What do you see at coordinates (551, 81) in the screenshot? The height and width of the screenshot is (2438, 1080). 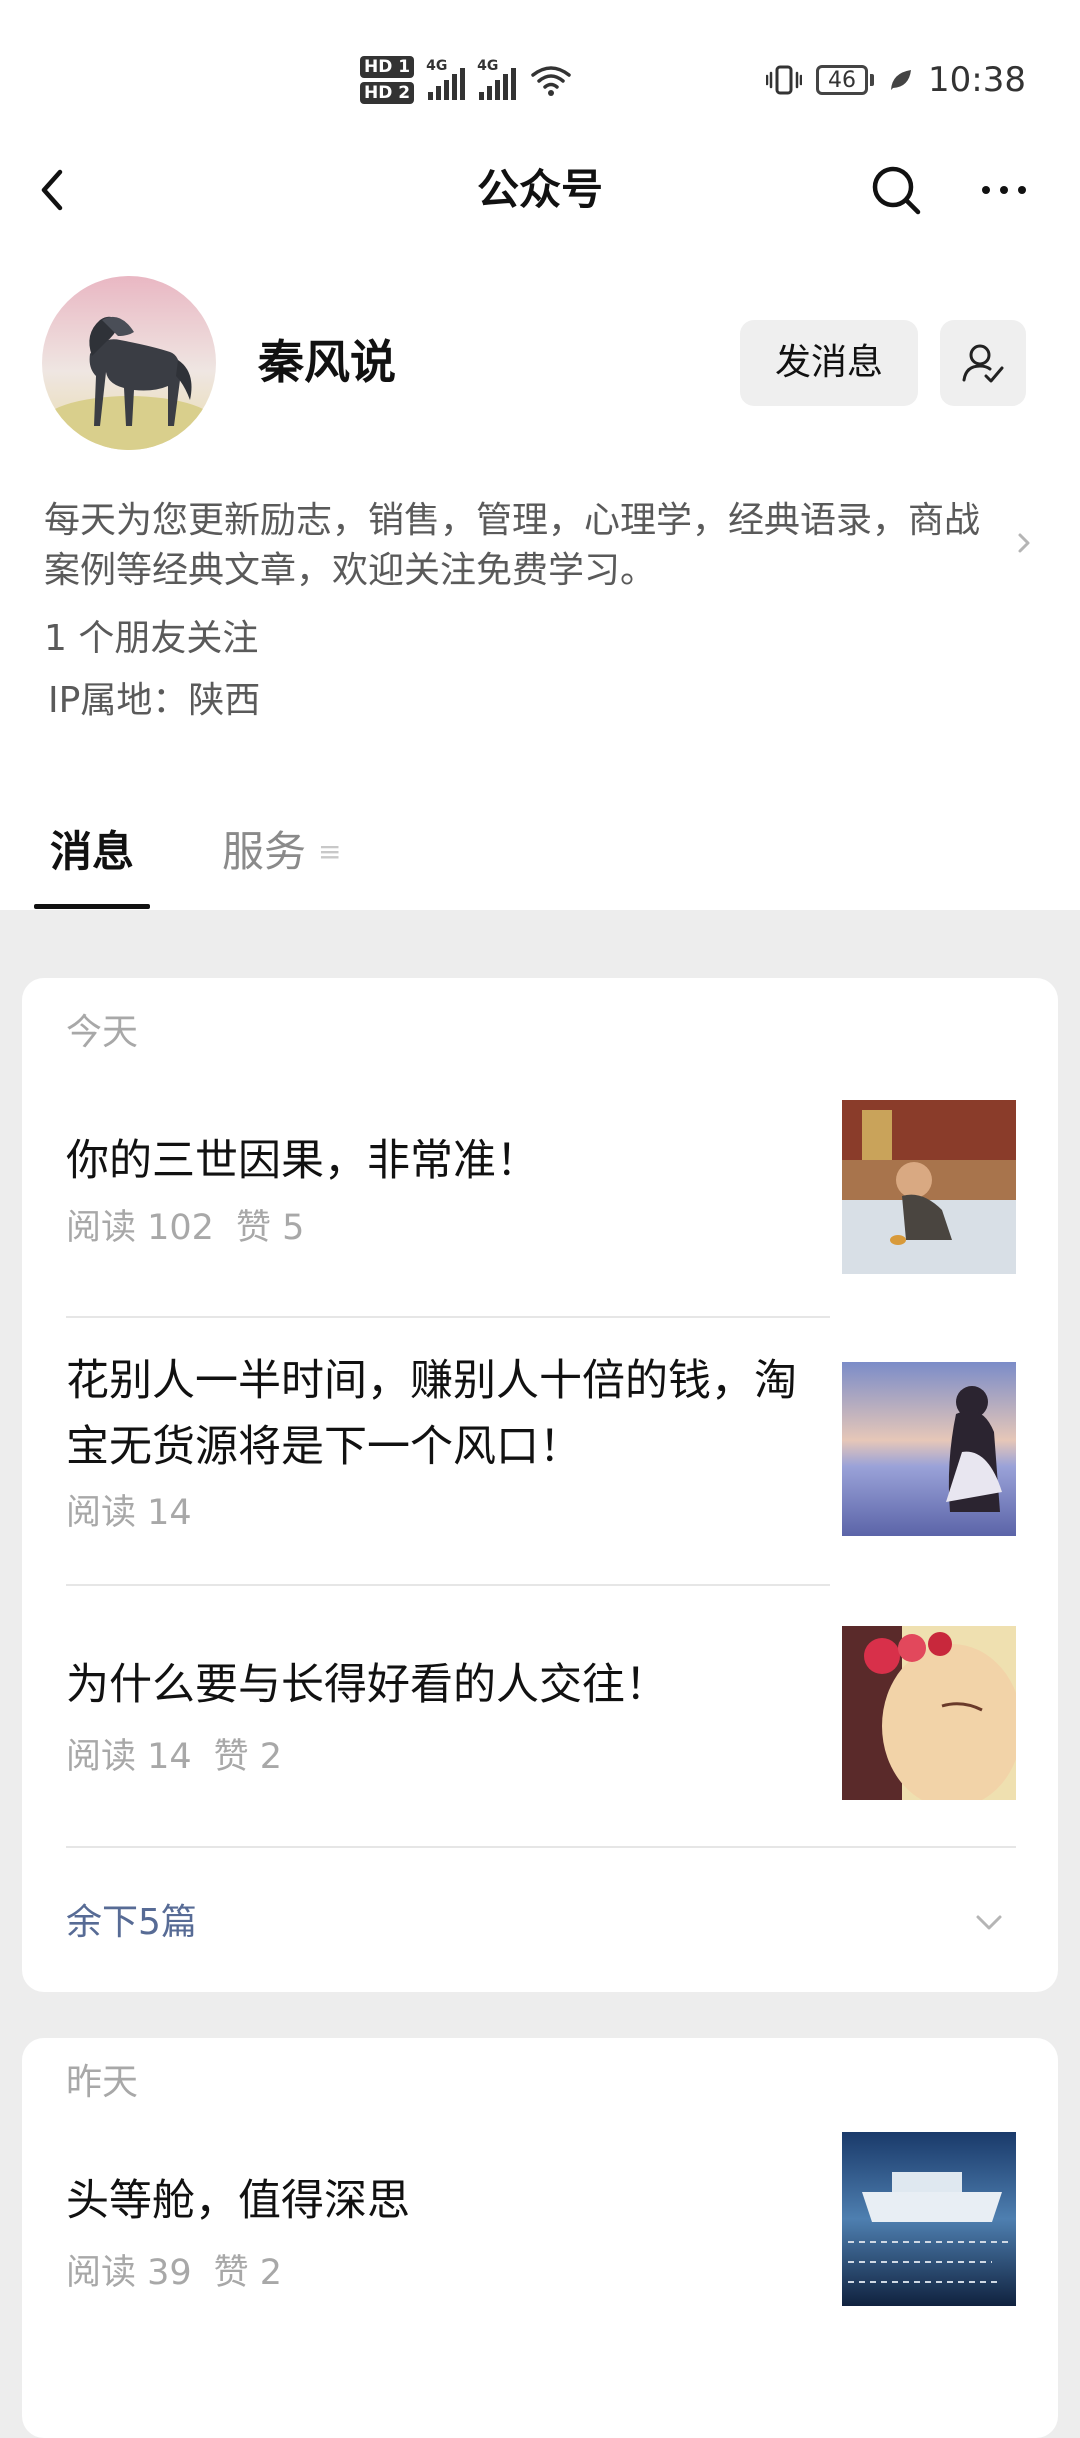 I see `wifi-icon` at bounding box center [551, 81].